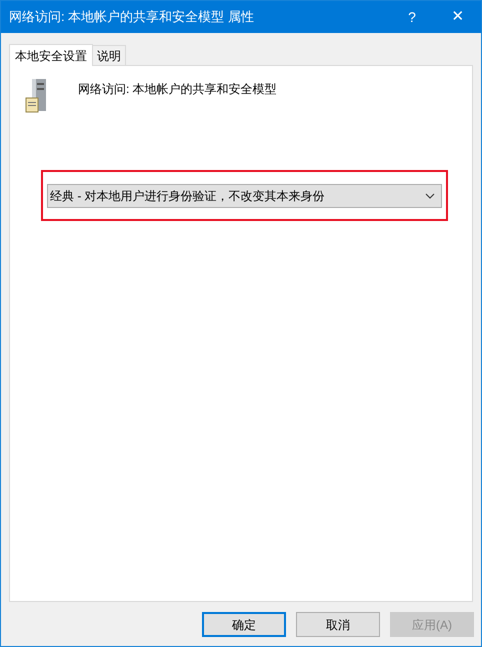  What do you see at coordinates (109, 55) in the screenshot?
I see `tab: 说明` at bounding box center [109, 55].